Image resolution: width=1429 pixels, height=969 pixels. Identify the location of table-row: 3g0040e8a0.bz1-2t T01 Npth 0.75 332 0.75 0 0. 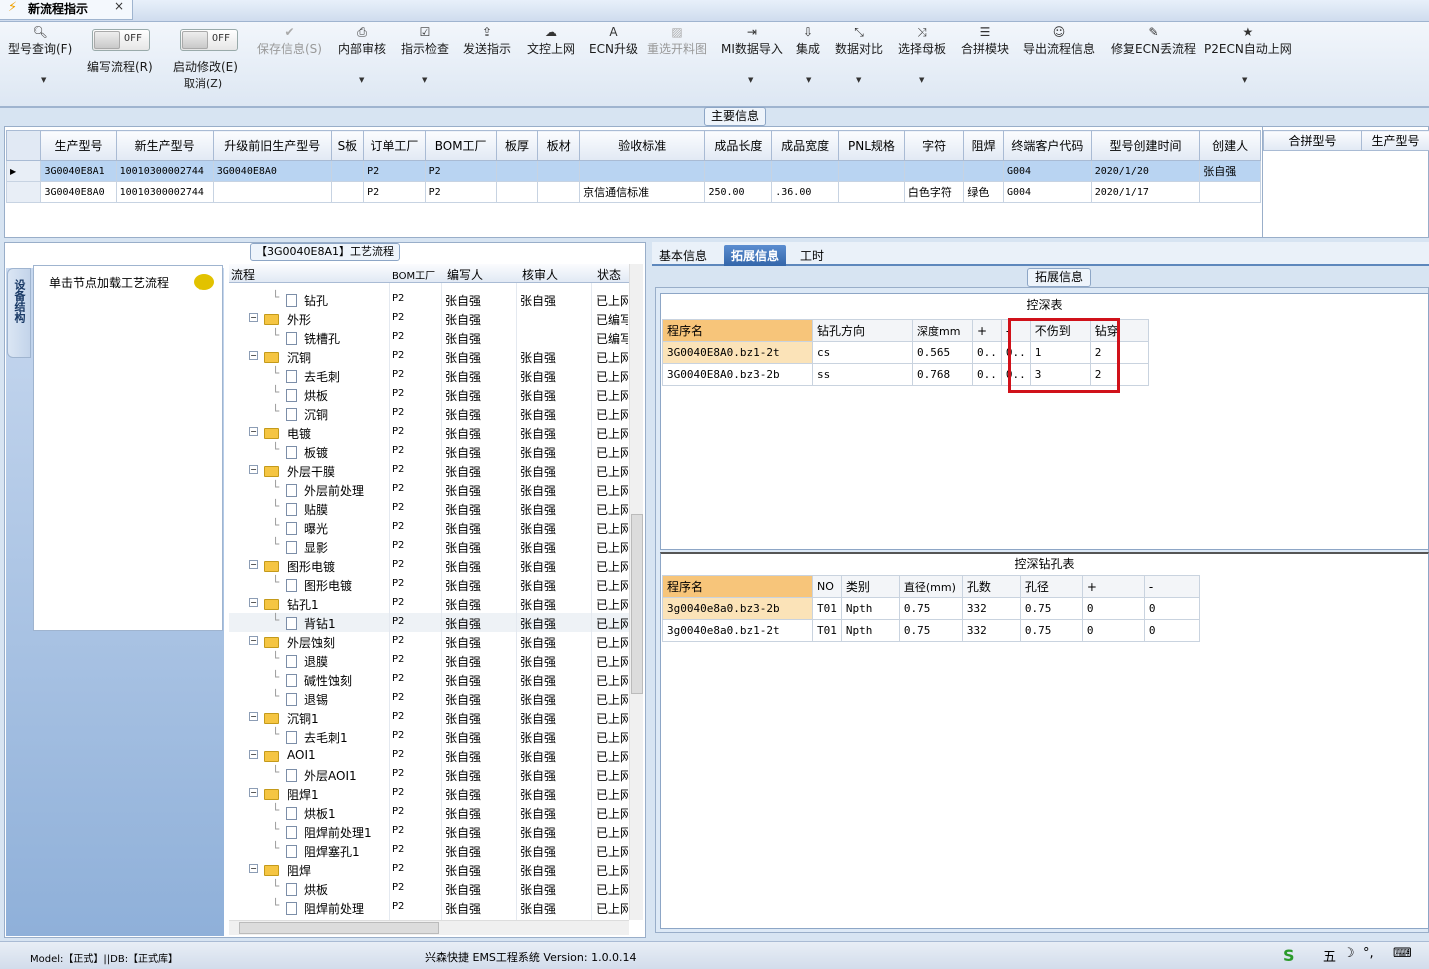
(931, 630).